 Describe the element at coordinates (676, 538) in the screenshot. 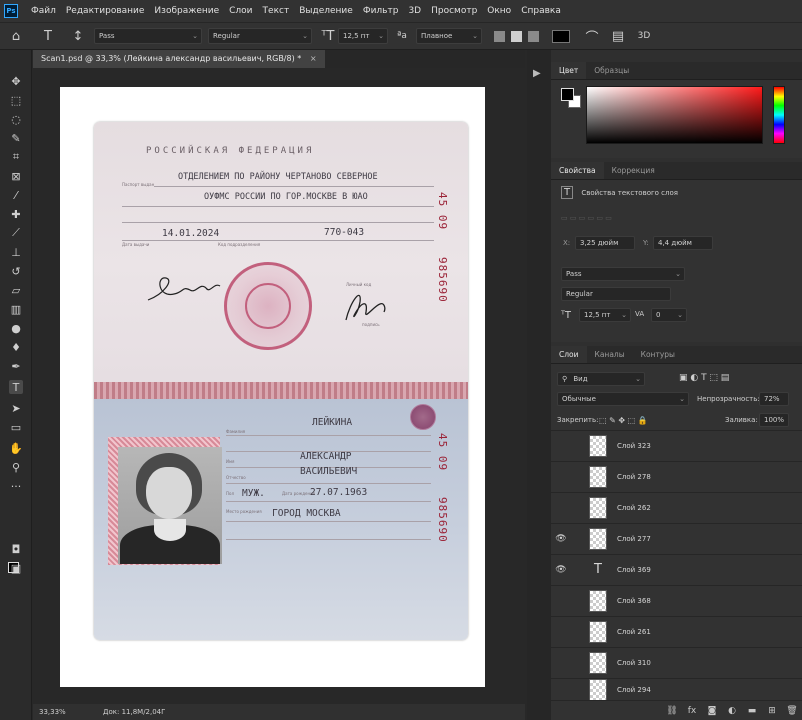

I see `layer-row: 👁 Слой 277` at that location.